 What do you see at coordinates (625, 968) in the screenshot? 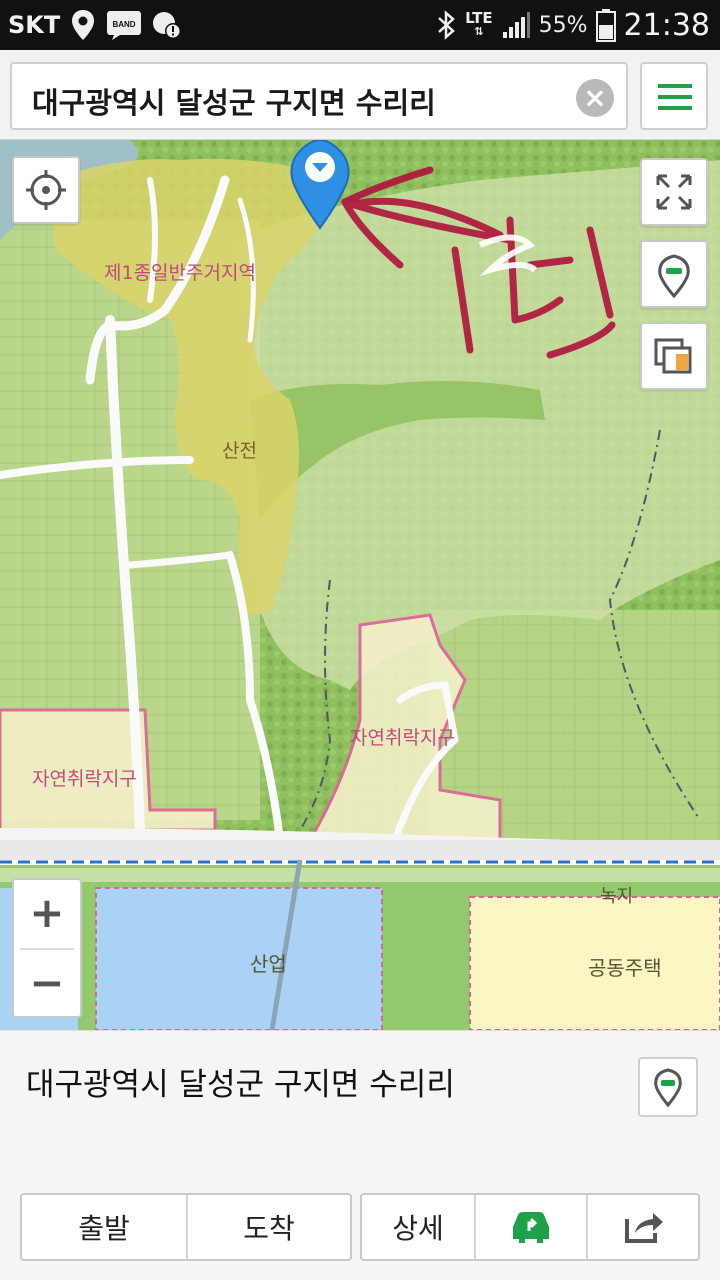
I see `zone-label-housing: 공동주택` at bounding box center [625, 968].